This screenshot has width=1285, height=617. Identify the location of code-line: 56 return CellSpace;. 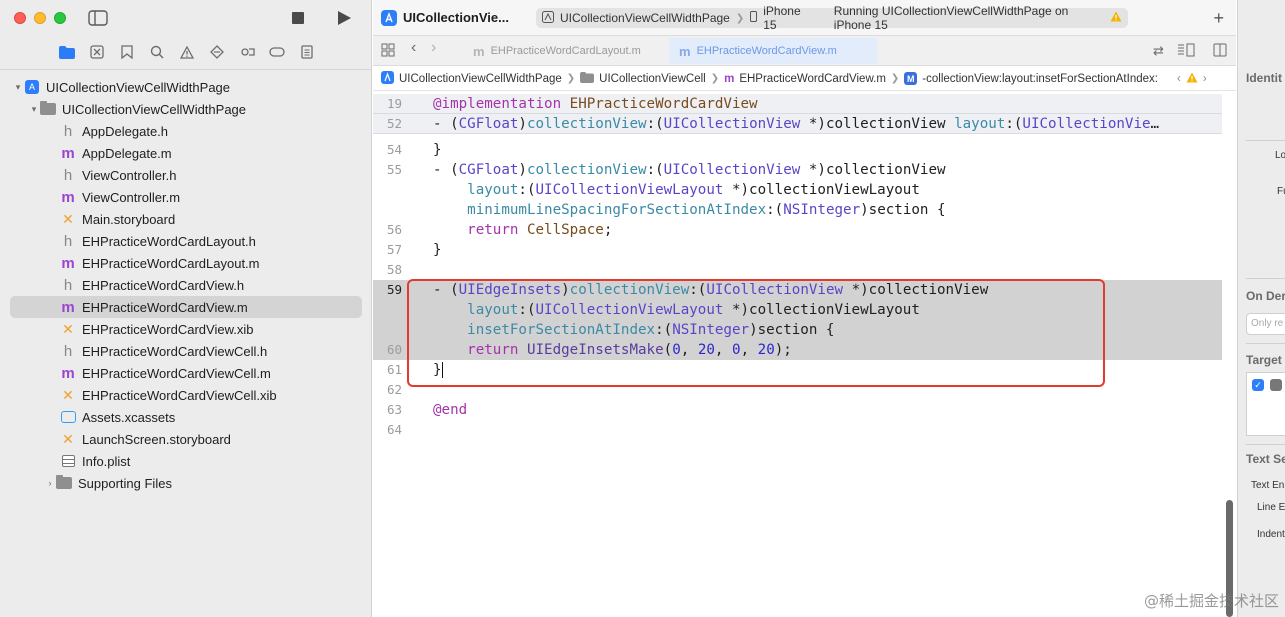
(797, 230).